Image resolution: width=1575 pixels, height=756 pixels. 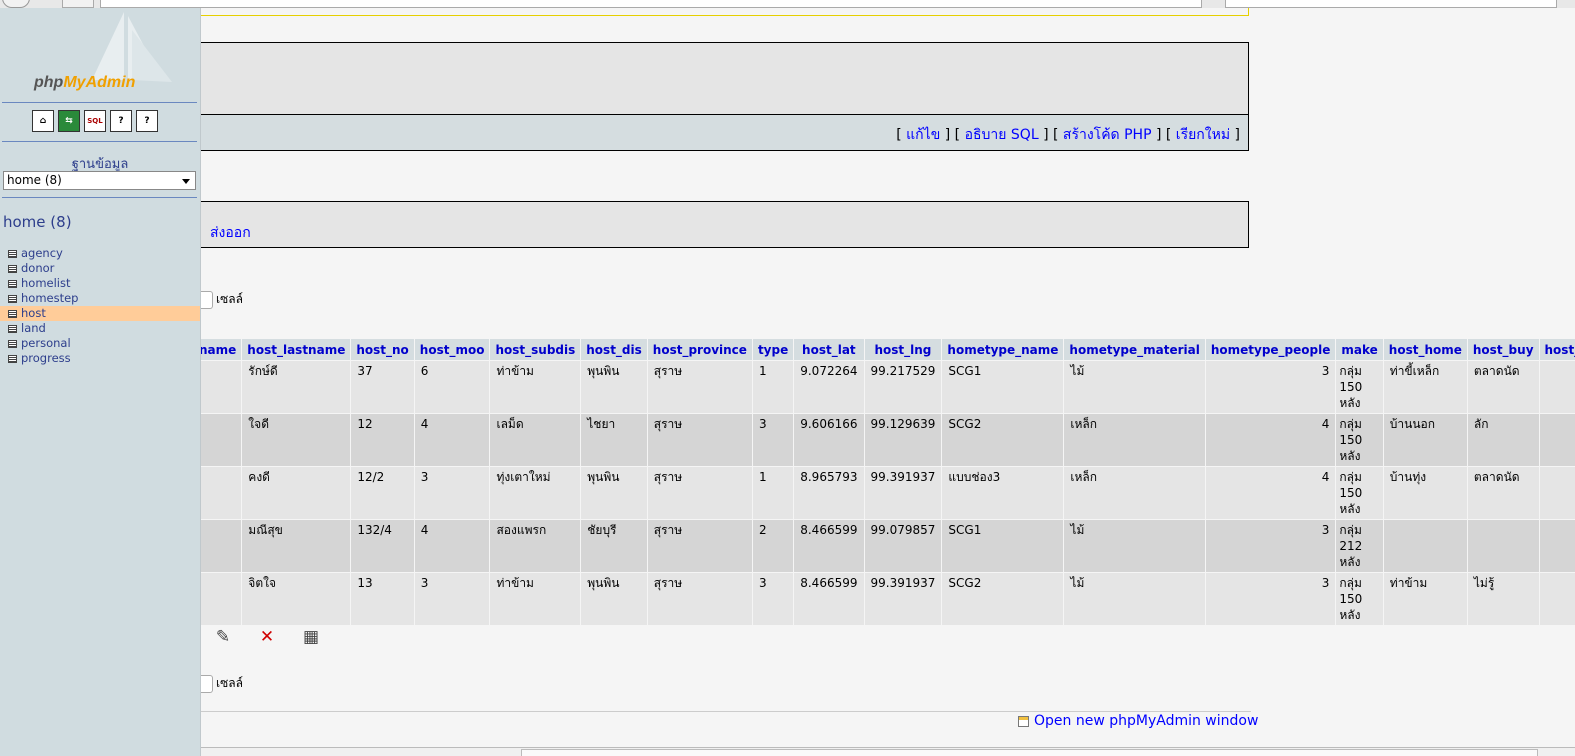 What do you see at coordinates (1425, 349) in the screenshot?
I see `column-header-host_home: host_home` at bounding box center [1425, 349].